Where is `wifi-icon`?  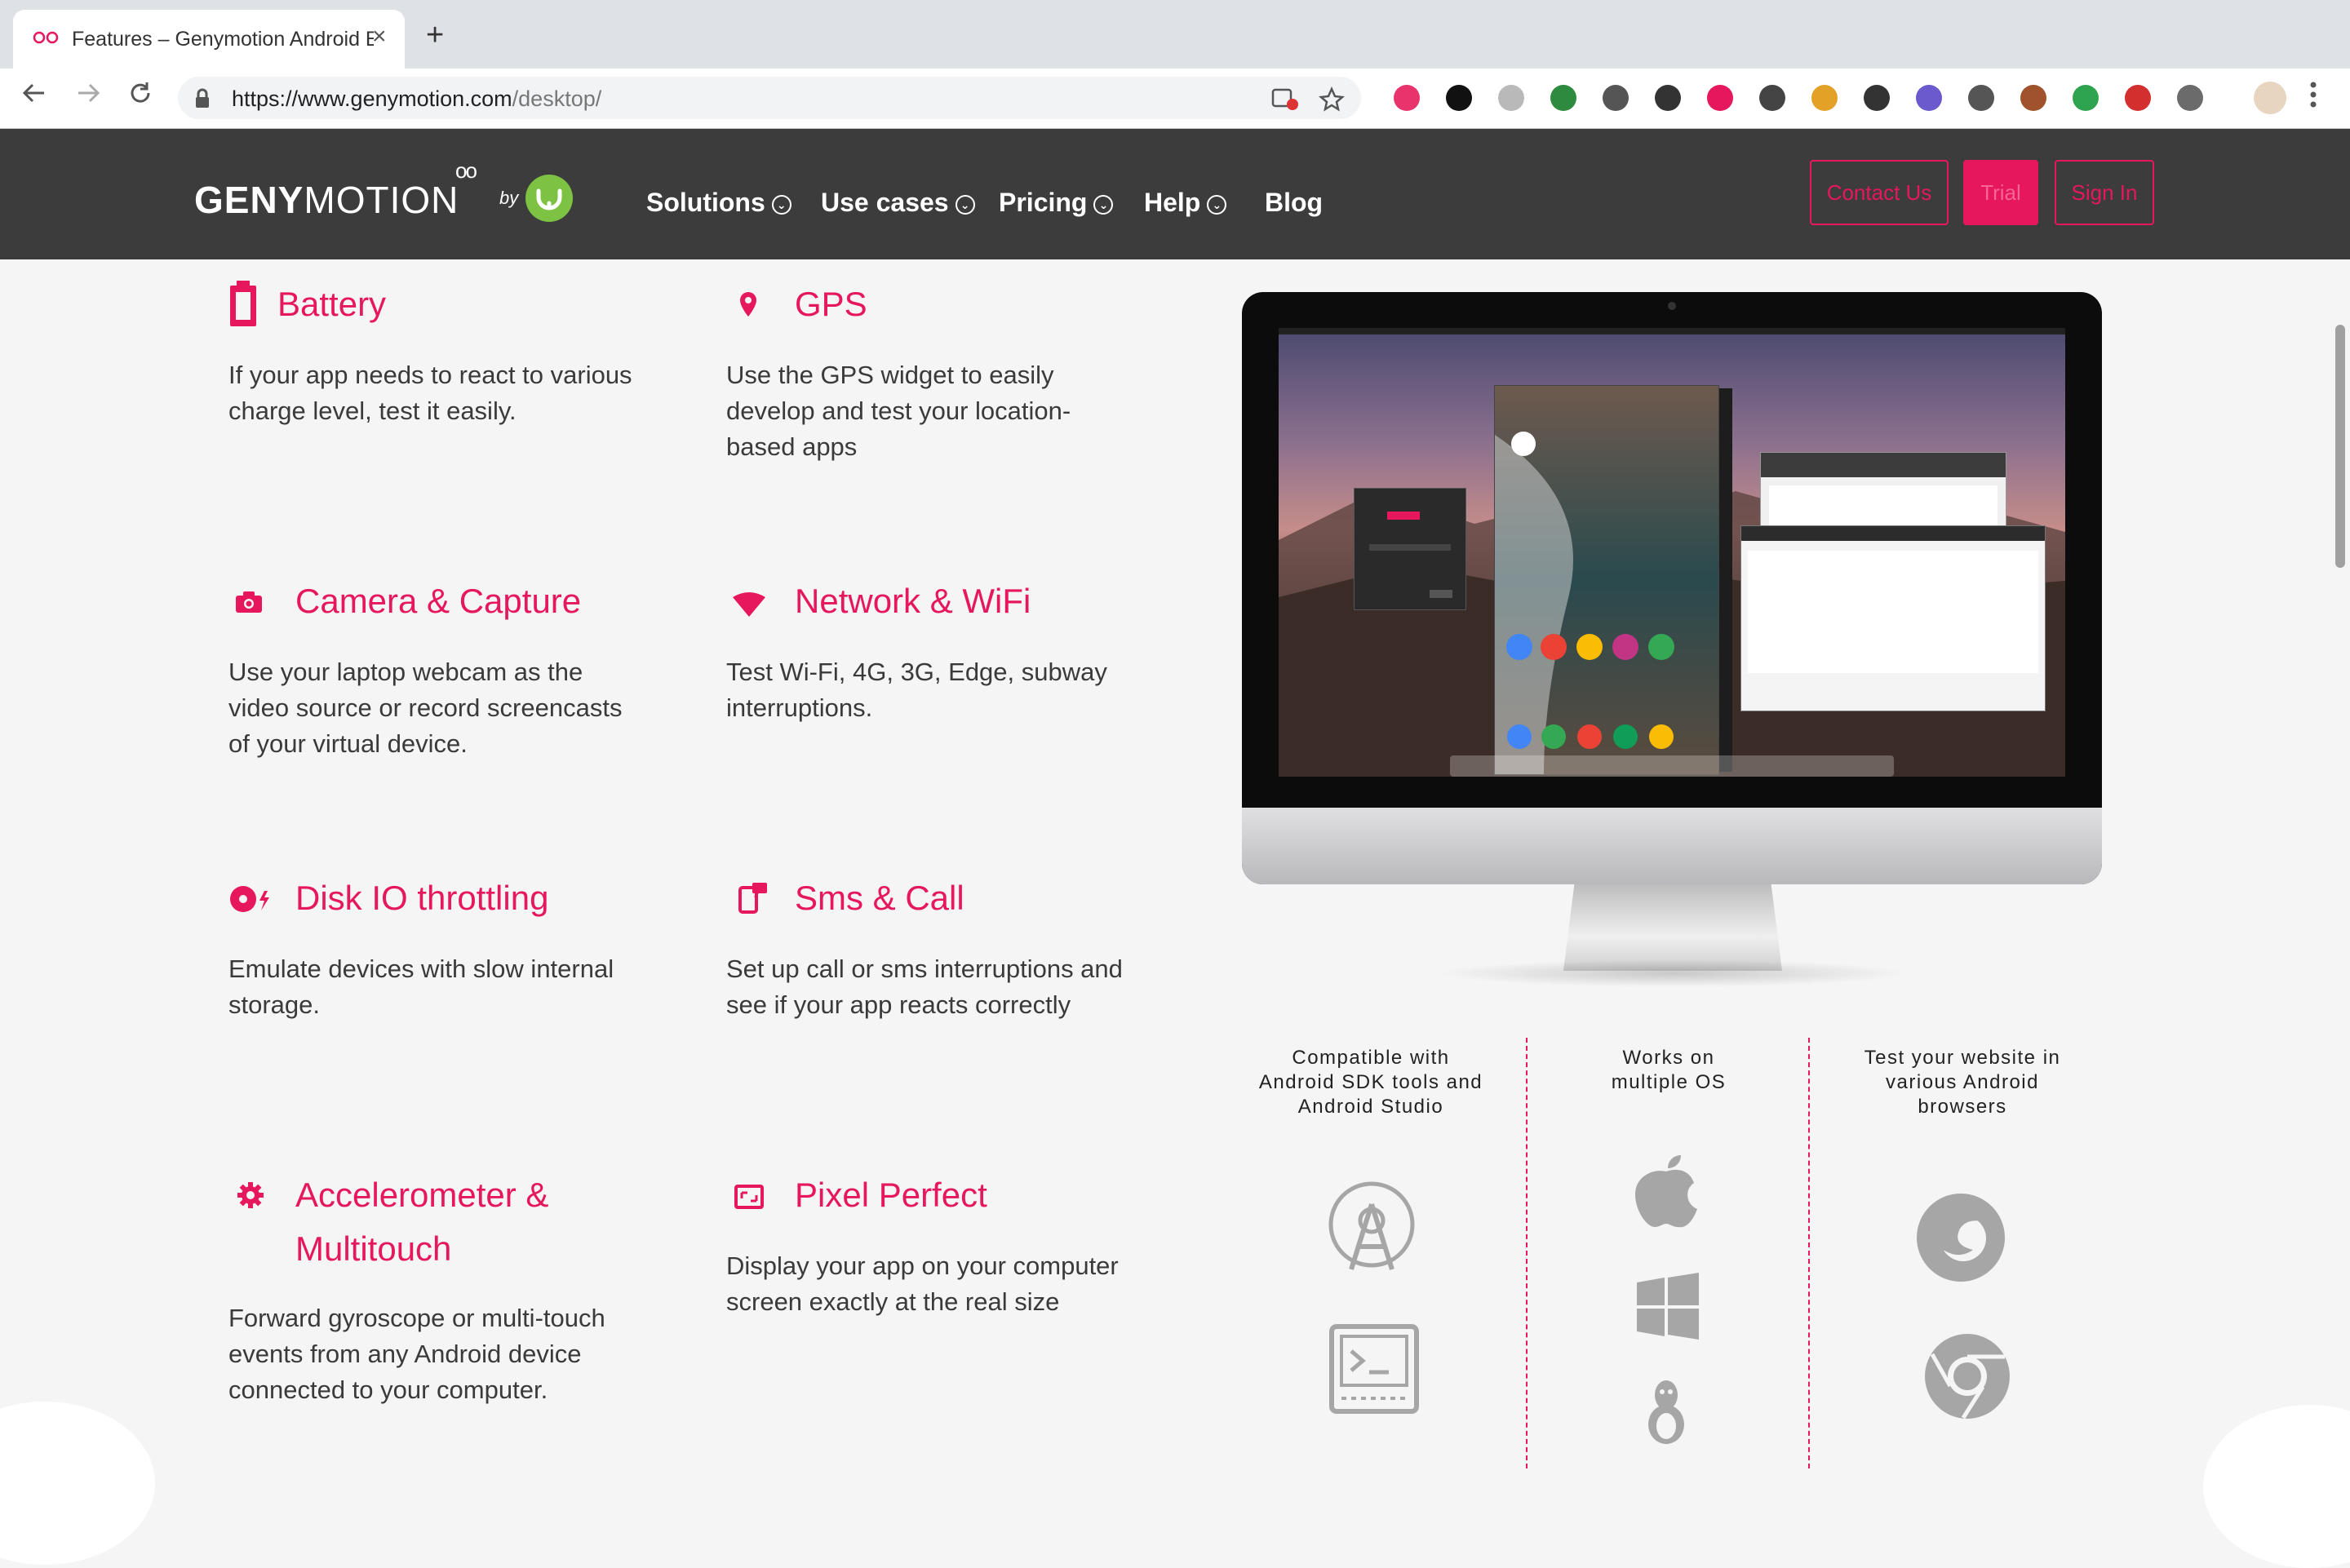
wifi-icon is located at coordinates (749, 606).